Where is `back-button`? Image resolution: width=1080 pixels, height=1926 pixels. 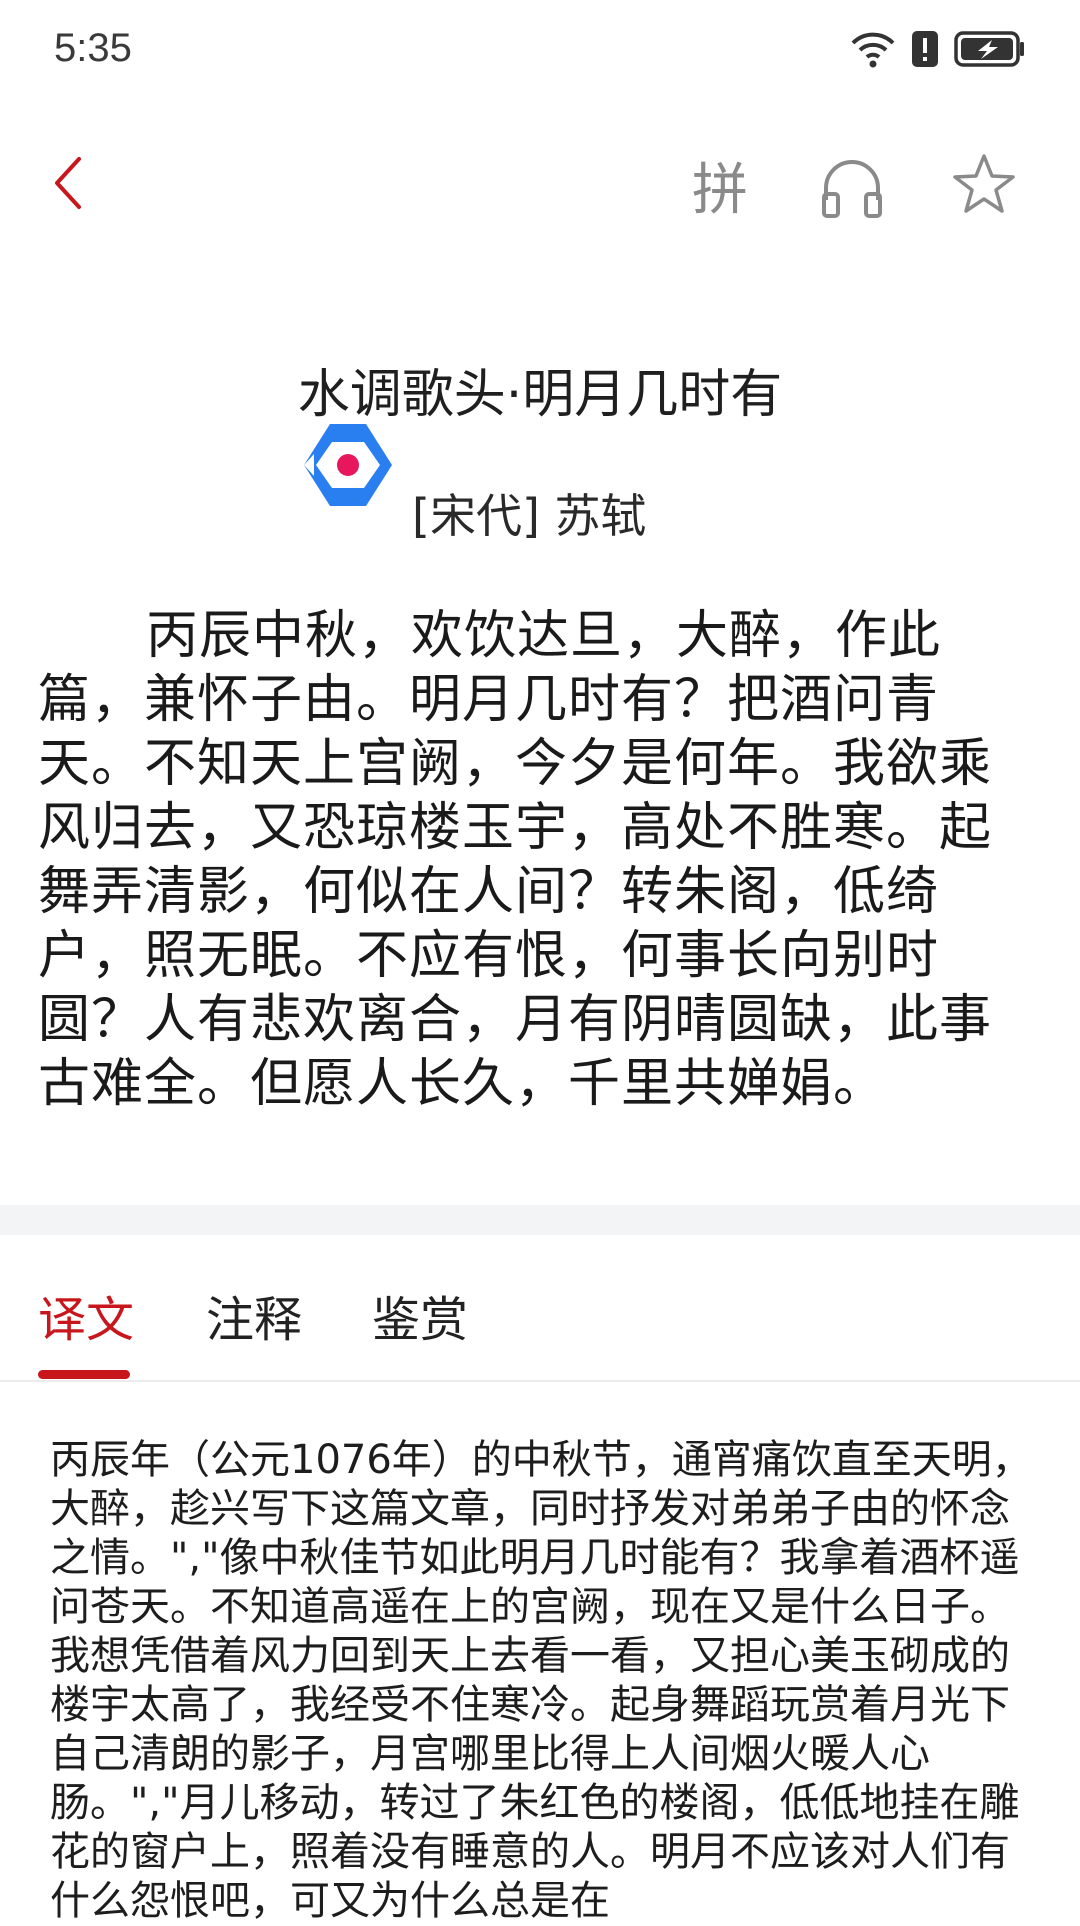 back-button is located at coordinates (69, 185).